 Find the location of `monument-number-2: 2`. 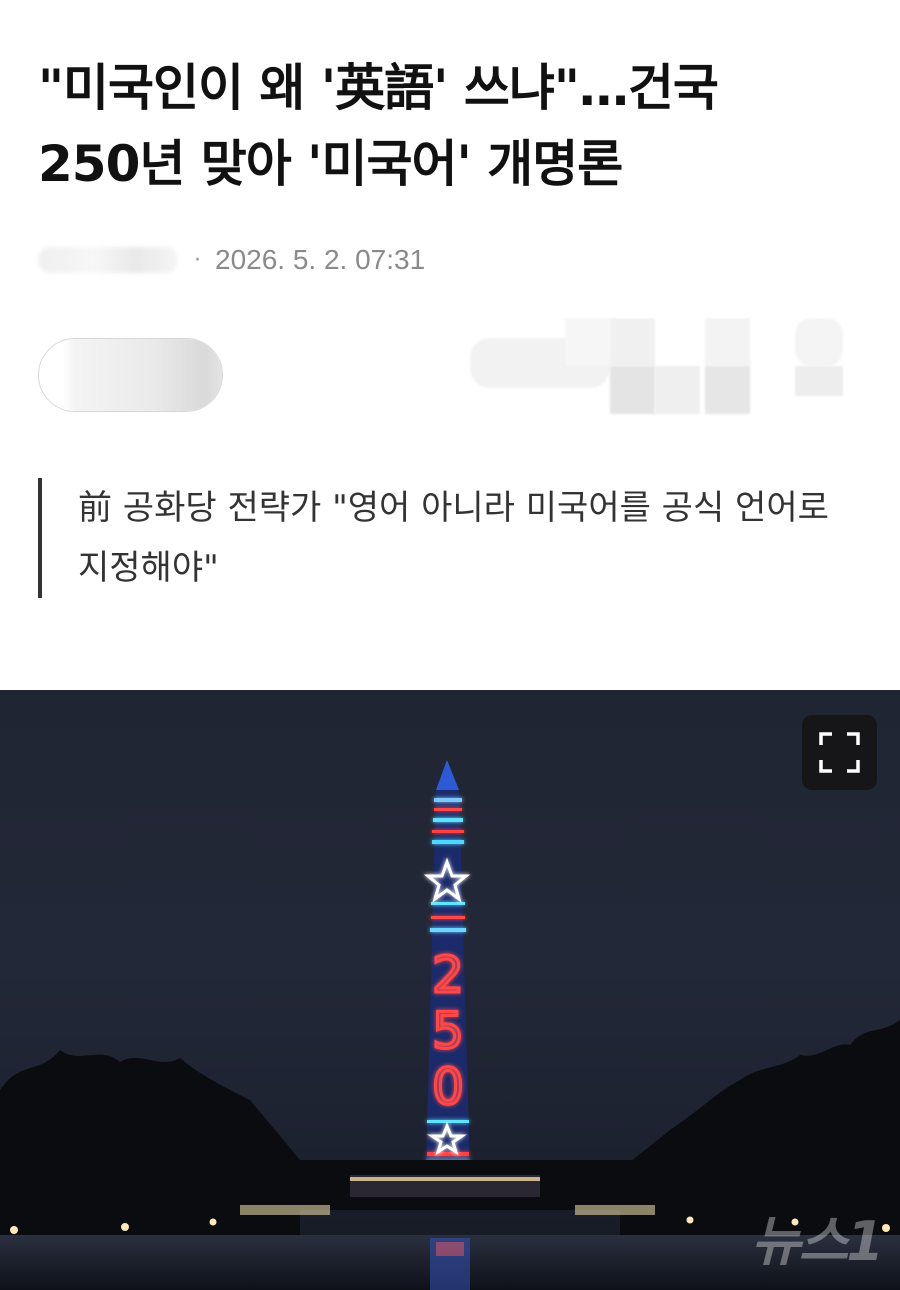

monument-number-2: 2 is located at coordinates (448, 975).